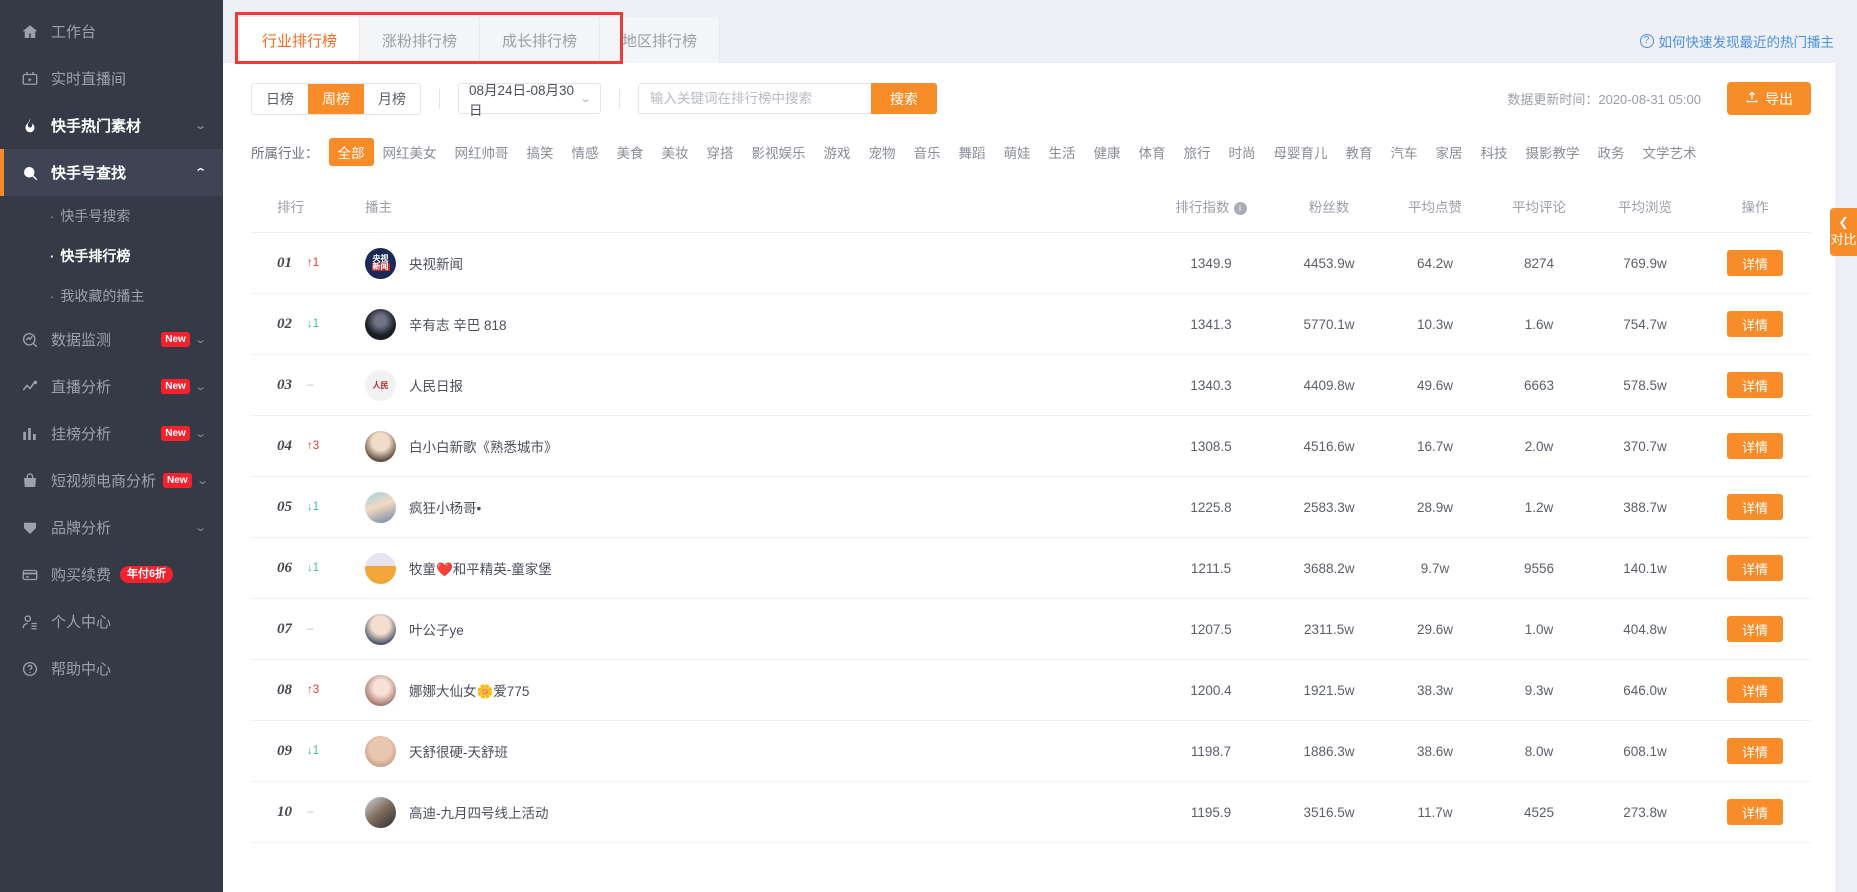 The height and width of the screenshot is (892, 1857). I want to click on sidebar-item-help-center: 帮助中心, so click(111, 668).